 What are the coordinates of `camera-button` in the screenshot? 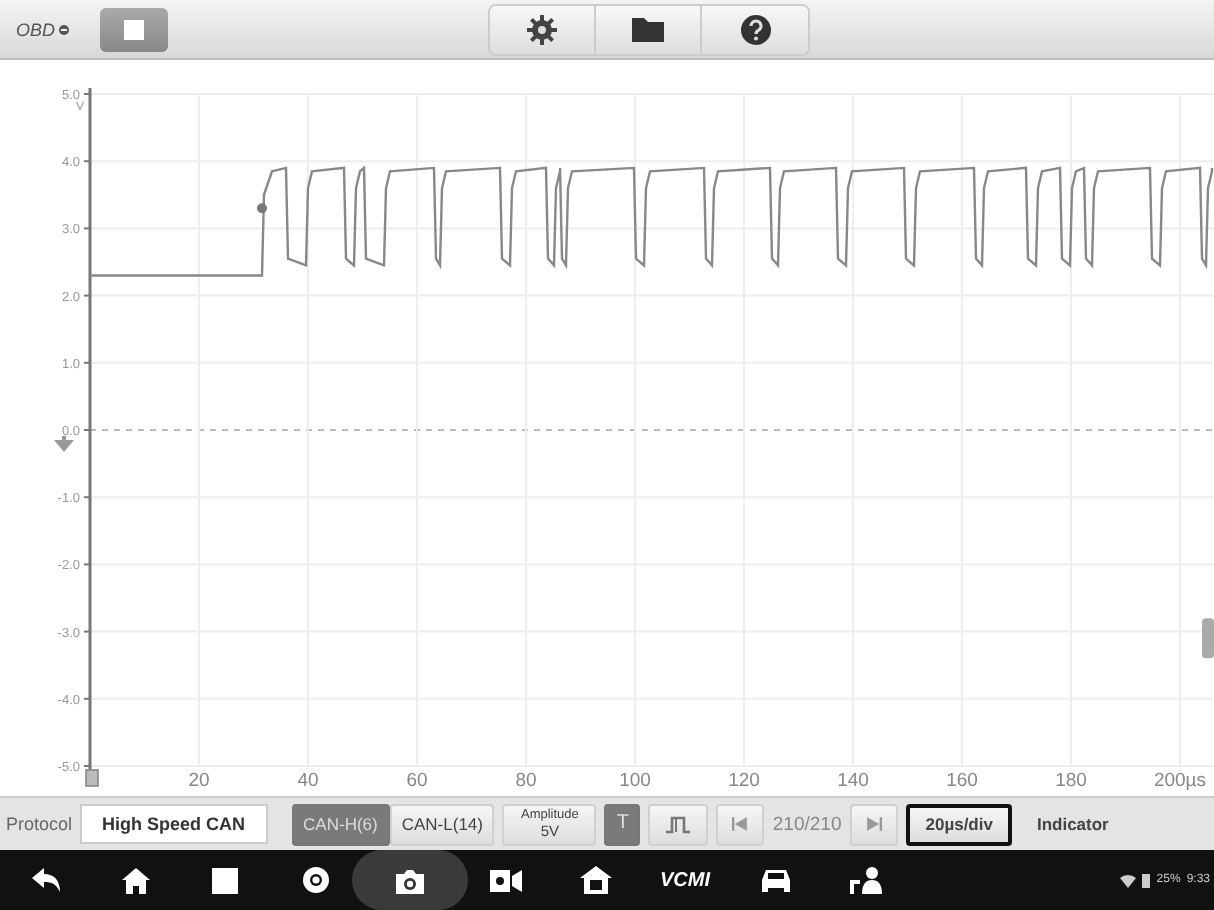 It's located at (410, 880).